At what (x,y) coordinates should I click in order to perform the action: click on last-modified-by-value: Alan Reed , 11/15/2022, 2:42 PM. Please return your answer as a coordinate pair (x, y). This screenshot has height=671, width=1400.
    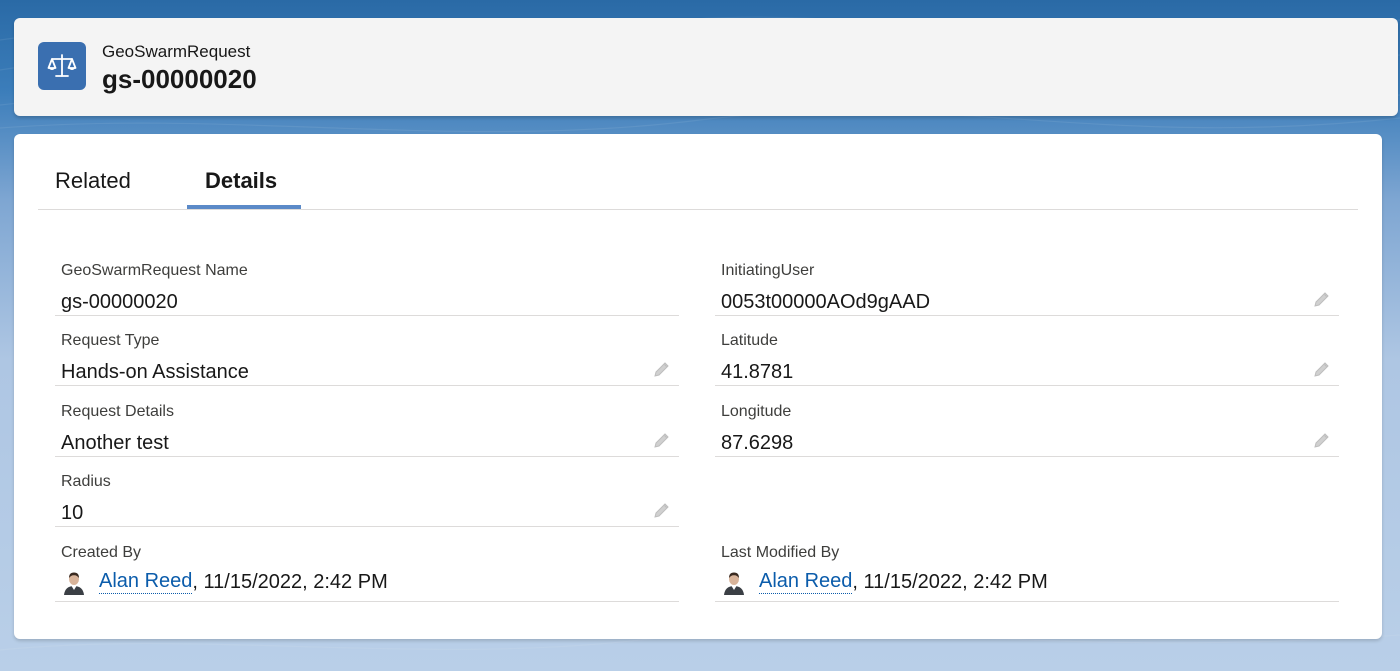
    Looking at the image, I should click on (884, 582).